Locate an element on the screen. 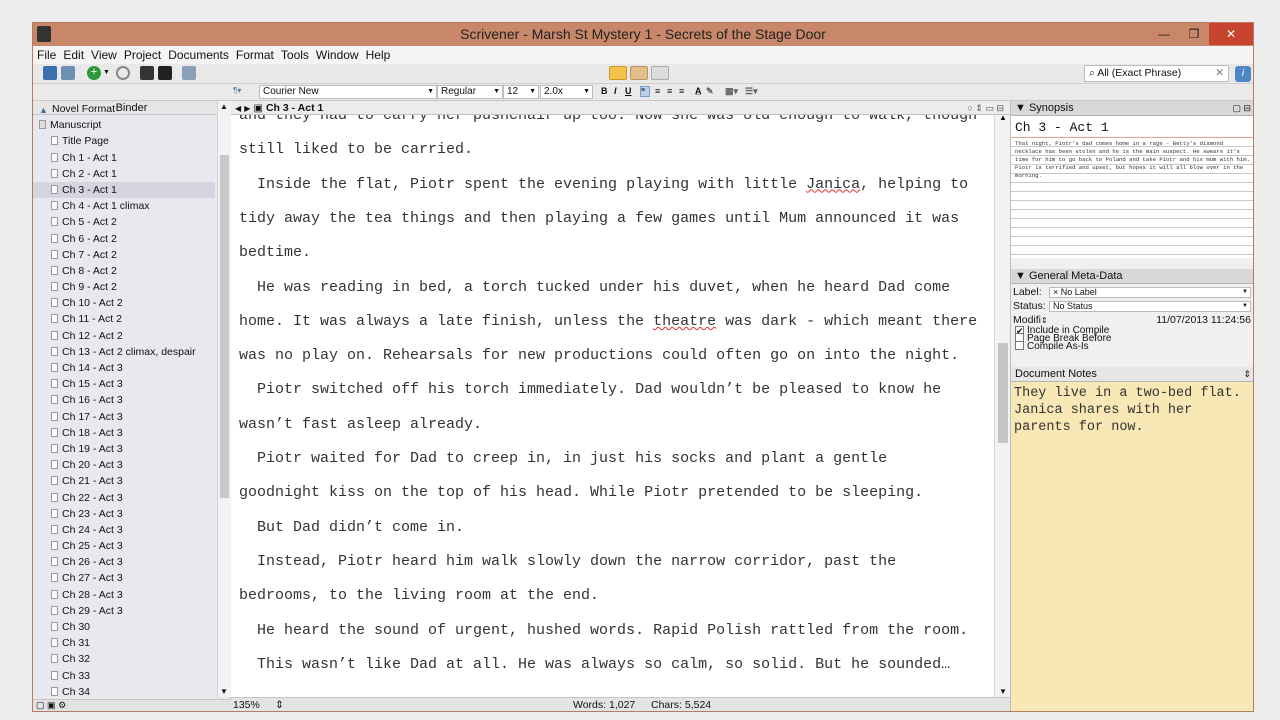 The width and height of the screenshot is (1280, 720). line-spacing-select: 2.0x ▼ is located at coordinates (566, 92).